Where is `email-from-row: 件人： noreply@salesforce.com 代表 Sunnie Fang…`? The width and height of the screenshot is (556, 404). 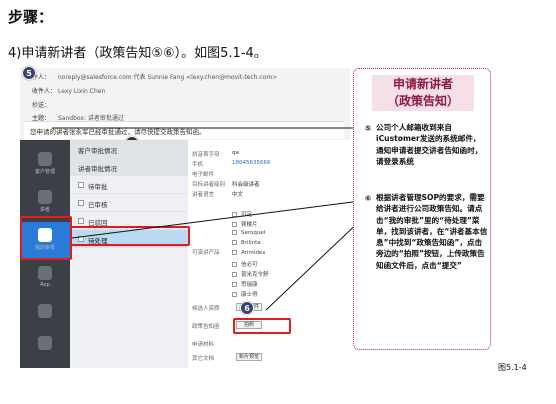
email-from-row: 件人： noreply@salesforce.com 代表 Sunnie Fang… is located at coordinates (154, 76).